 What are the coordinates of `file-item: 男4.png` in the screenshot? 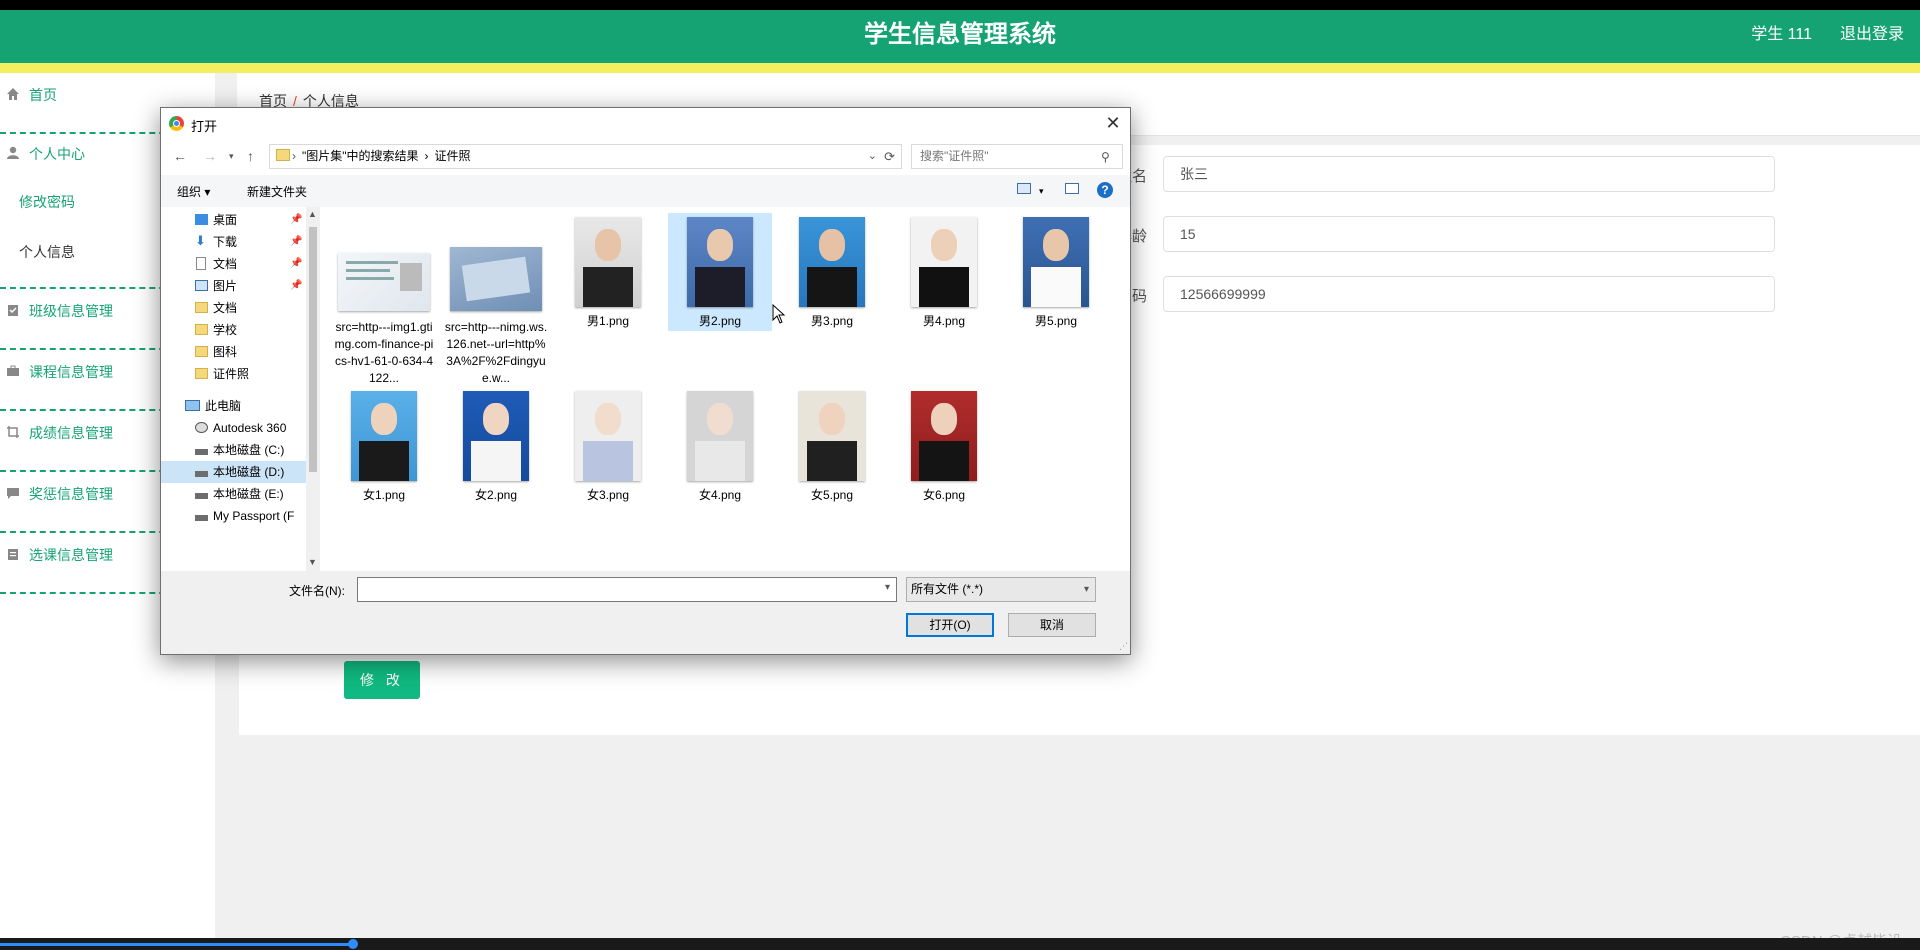 It's located at (944, 275).